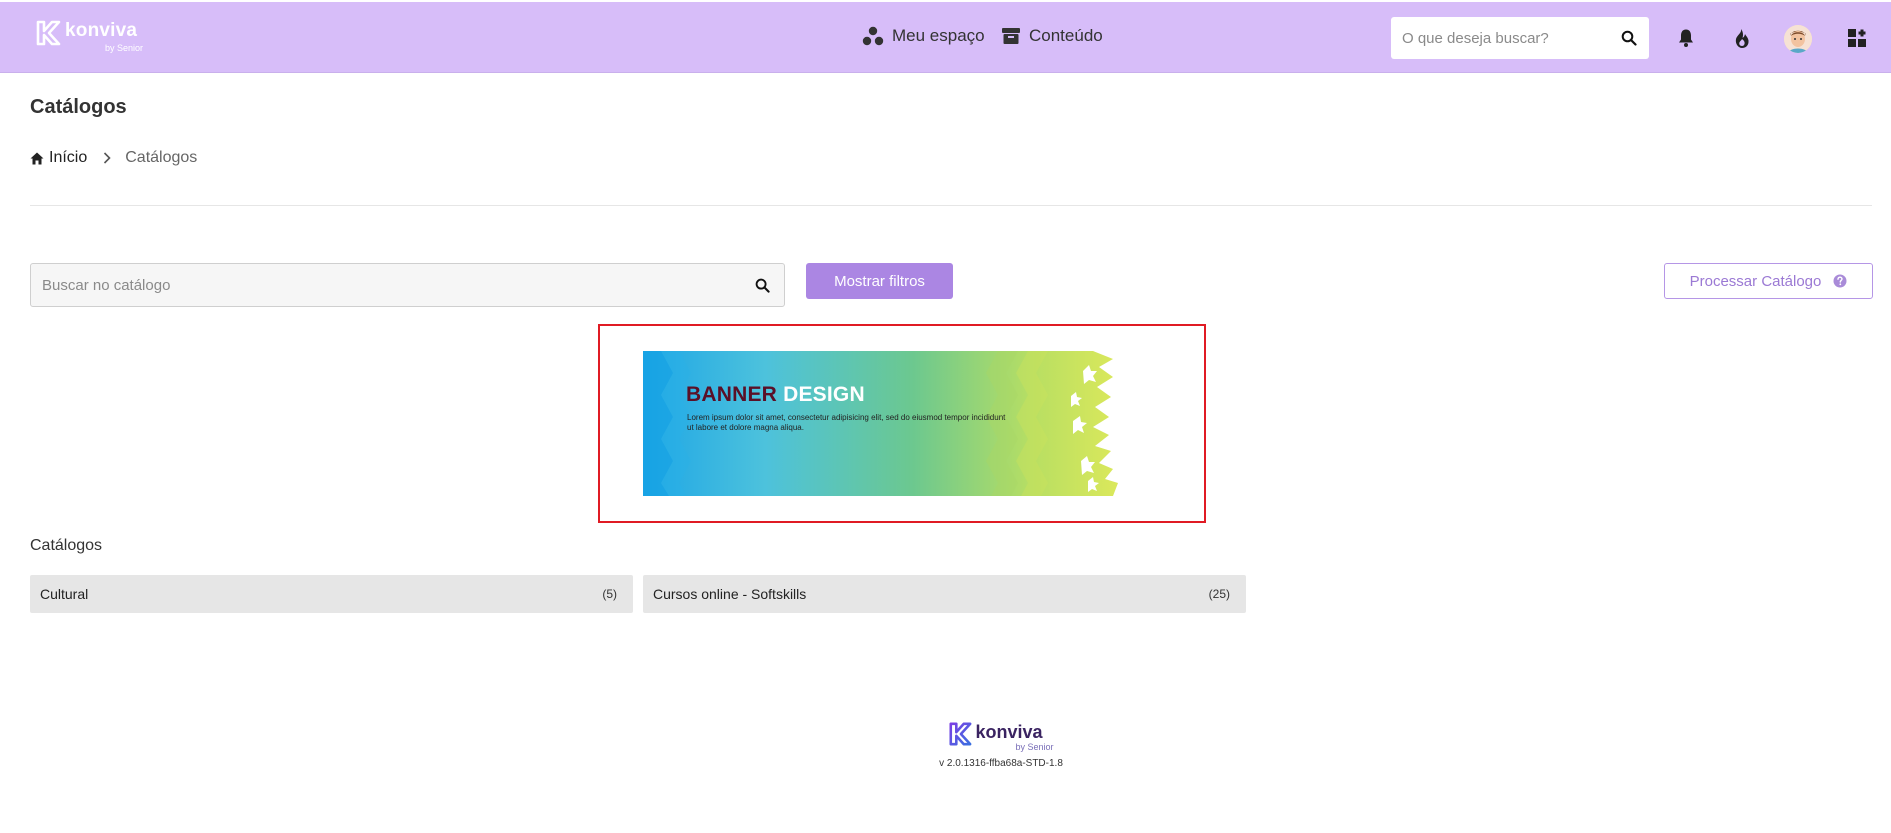 The image size is (1891, 833). I want to click on apps-icon, so click(1857, 38).